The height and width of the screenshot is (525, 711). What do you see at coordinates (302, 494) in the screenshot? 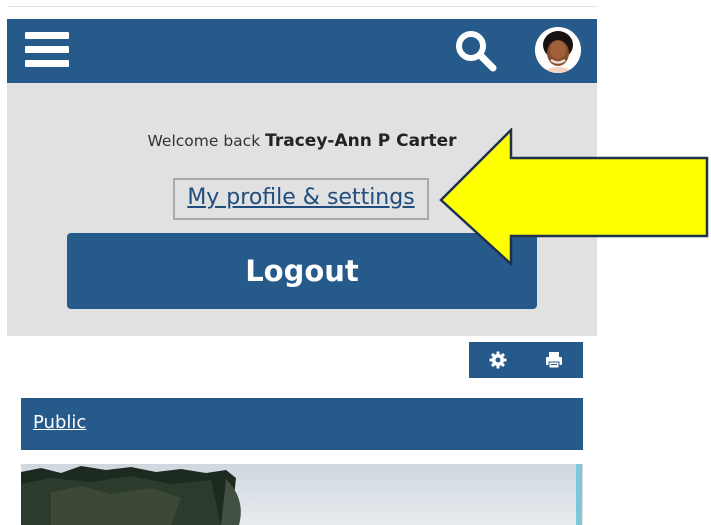
I see `banner-photo` at bounding box center [302, 494].